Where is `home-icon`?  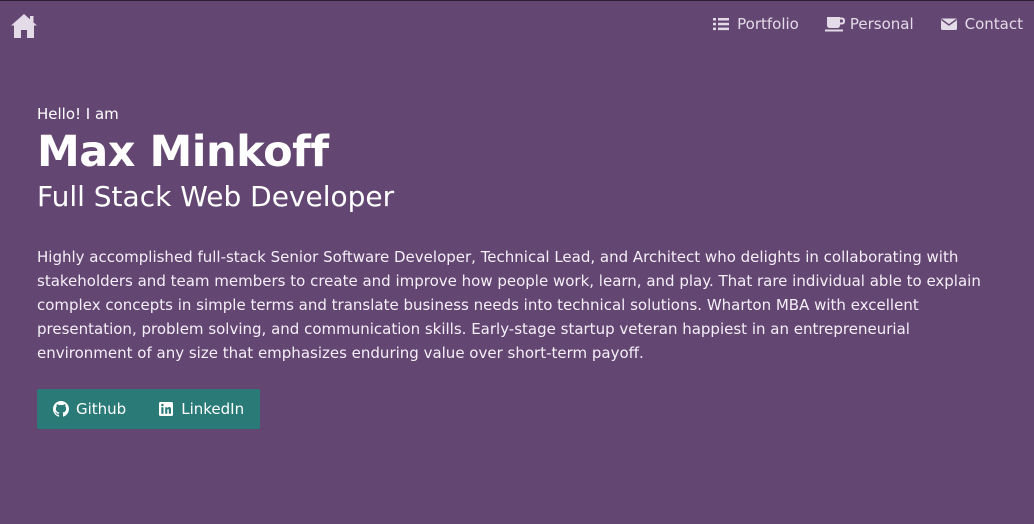 home-icon is located at coordinates (24, 26).